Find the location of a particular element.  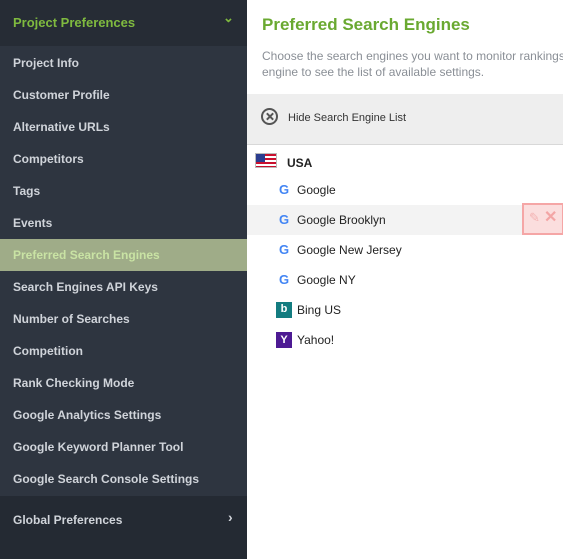

sidebar-item-number-of-searches: Number of Searches is located at coordinates (123, 319).